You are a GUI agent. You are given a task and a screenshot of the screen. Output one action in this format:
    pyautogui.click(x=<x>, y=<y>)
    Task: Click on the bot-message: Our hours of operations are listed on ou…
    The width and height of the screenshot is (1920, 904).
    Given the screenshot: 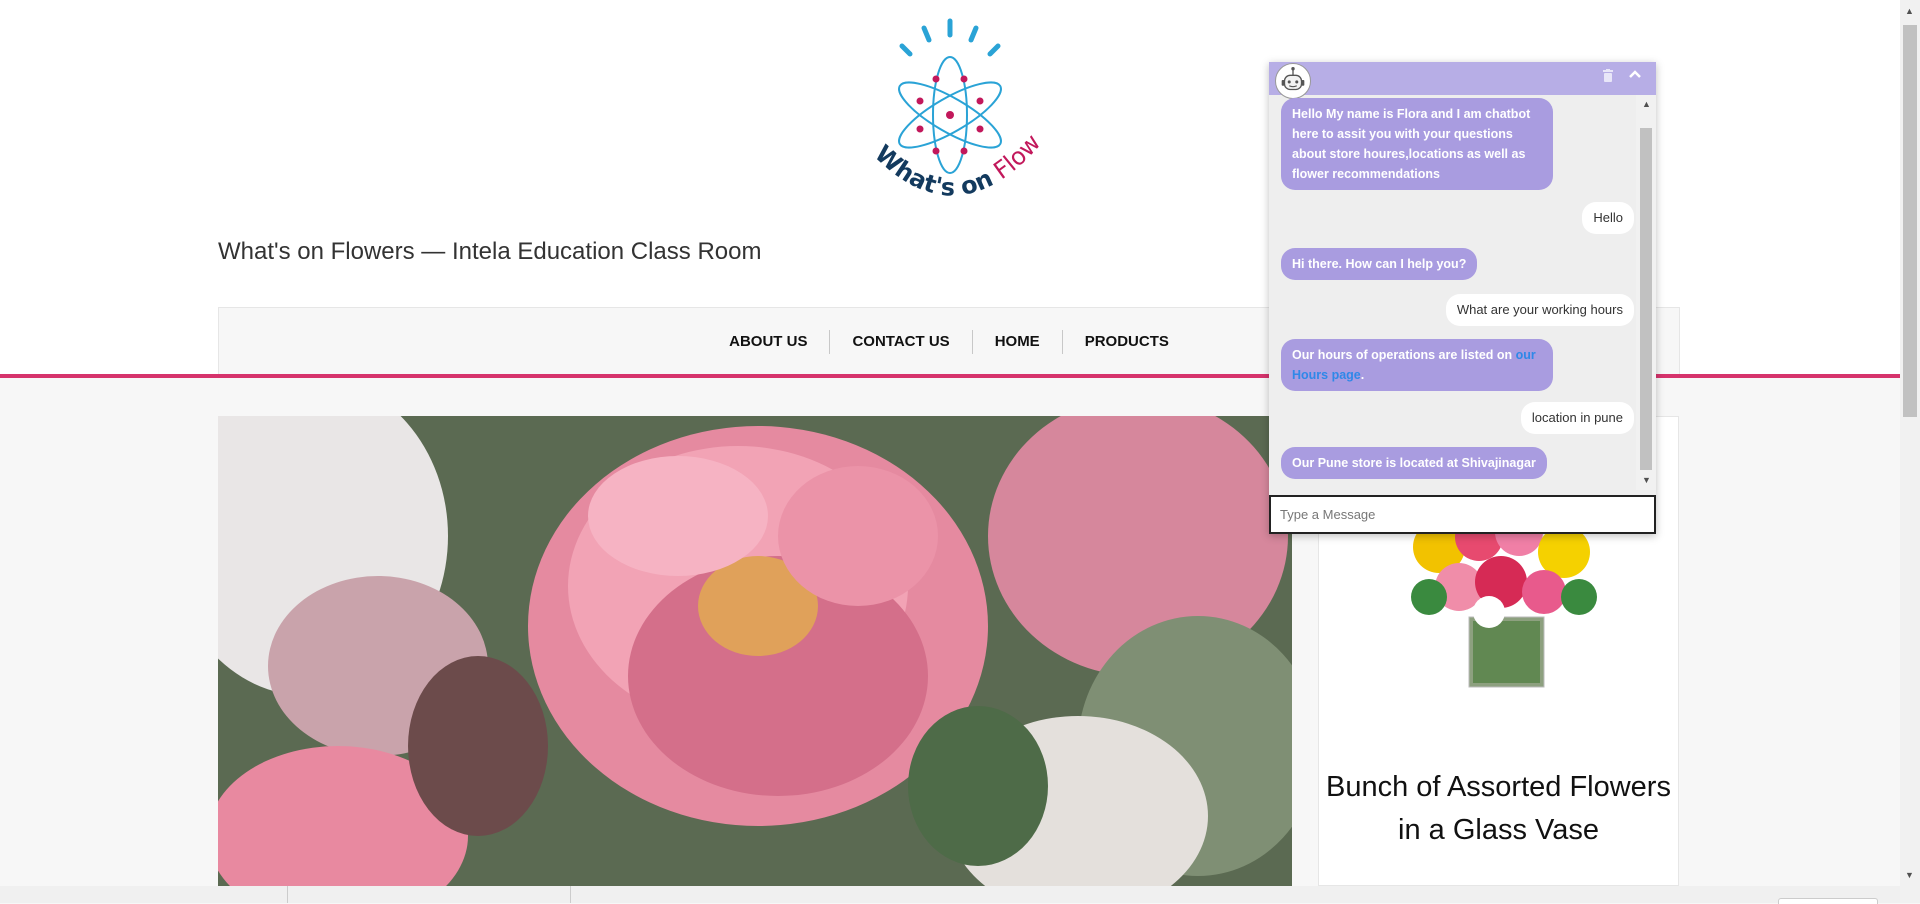 What is the action you would take?
    pyautogui.click(x=1417, y=365)
    